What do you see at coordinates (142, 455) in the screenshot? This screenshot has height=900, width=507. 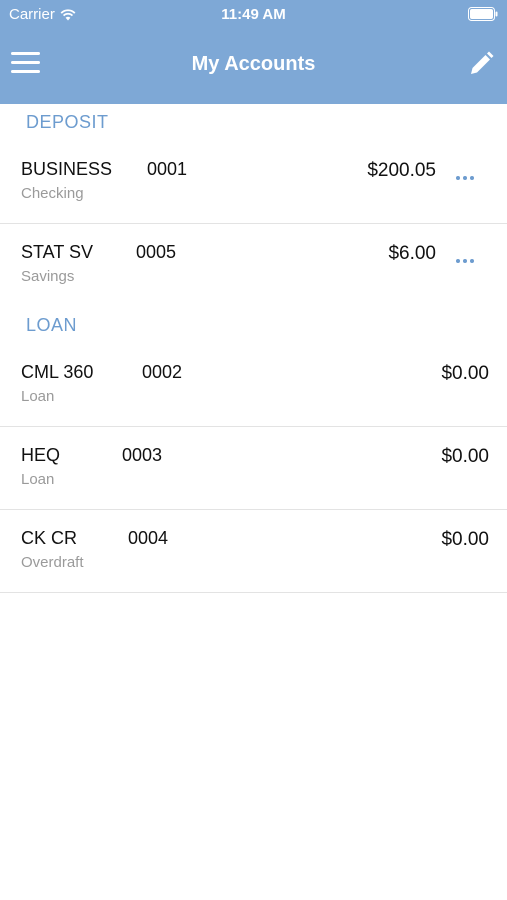 I see `account-number: 0003` at bounding box center [142, 455].